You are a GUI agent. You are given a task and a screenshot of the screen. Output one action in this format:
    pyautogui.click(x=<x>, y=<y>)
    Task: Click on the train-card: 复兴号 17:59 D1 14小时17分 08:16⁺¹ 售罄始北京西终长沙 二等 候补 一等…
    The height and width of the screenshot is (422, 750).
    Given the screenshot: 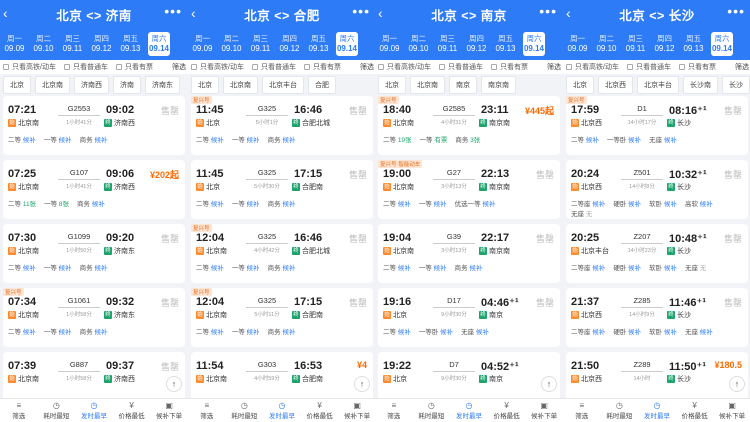 What is the action you would take?
    pyautogui.click(x=657, y=125)
    